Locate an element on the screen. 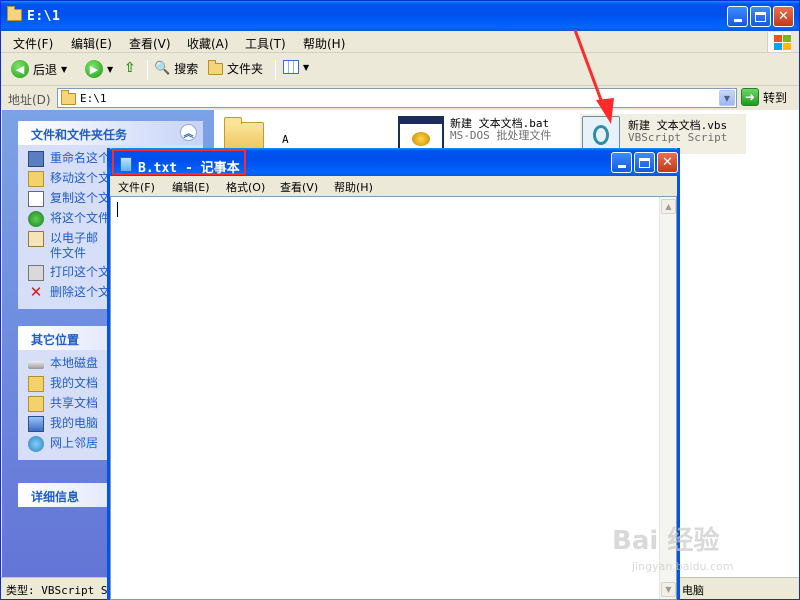 The image size is (800, 600). status-text: 类型: VBScript Sc is located at coordinates (60, 590).